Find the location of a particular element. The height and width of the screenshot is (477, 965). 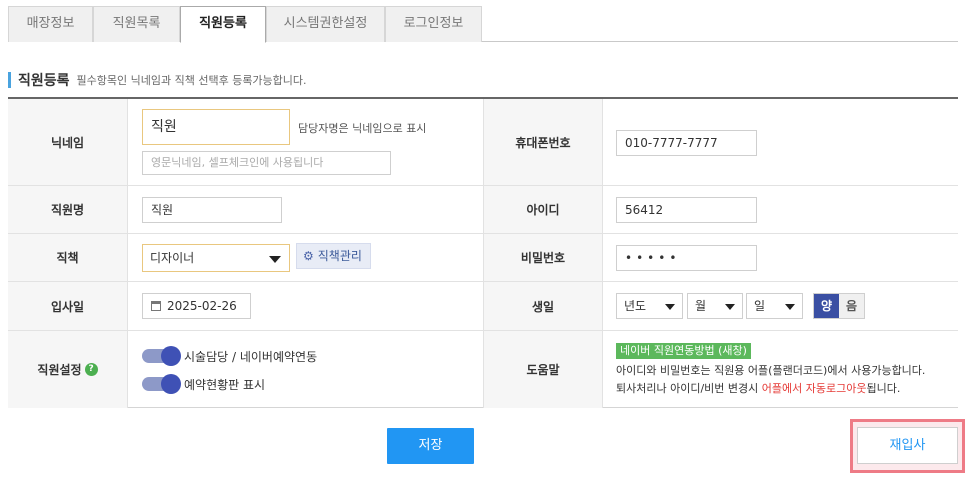

birth-year-select: 년도 is located at coordinates (649, 306).